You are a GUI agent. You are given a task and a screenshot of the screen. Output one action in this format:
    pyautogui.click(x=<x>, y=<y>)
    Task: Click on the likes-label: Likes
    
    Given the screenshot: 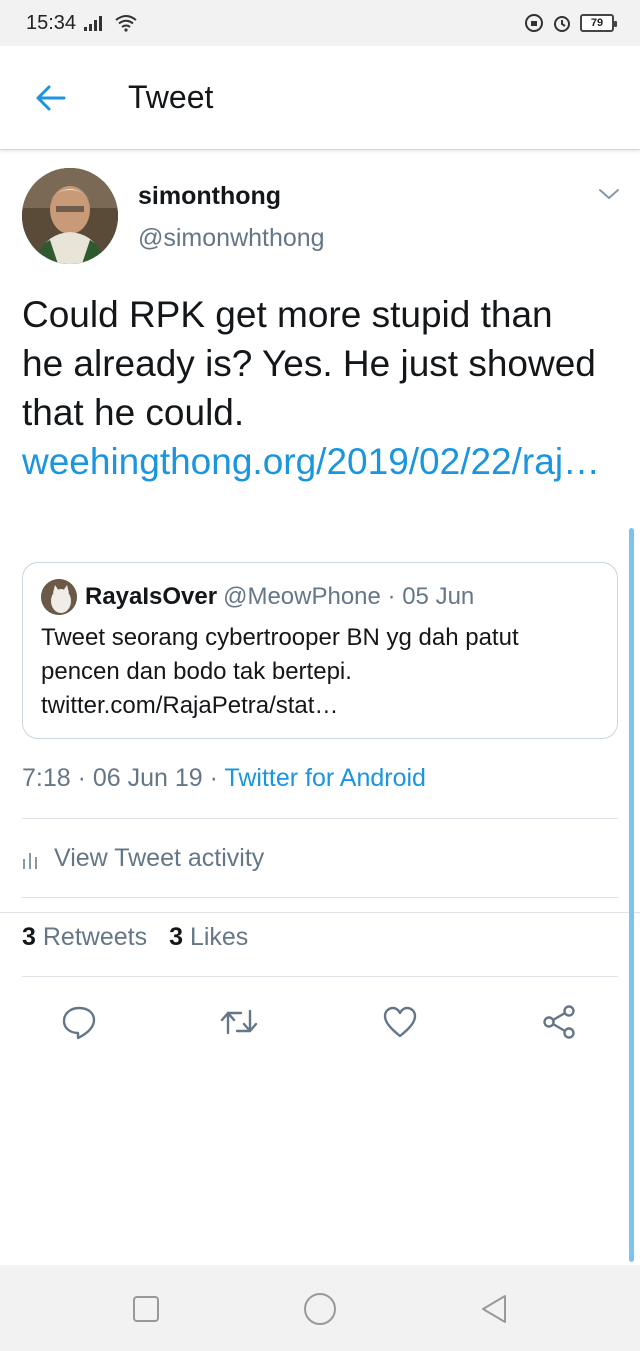 What is the action you would take?
    pyautogui.click(x=219, y=937)
    